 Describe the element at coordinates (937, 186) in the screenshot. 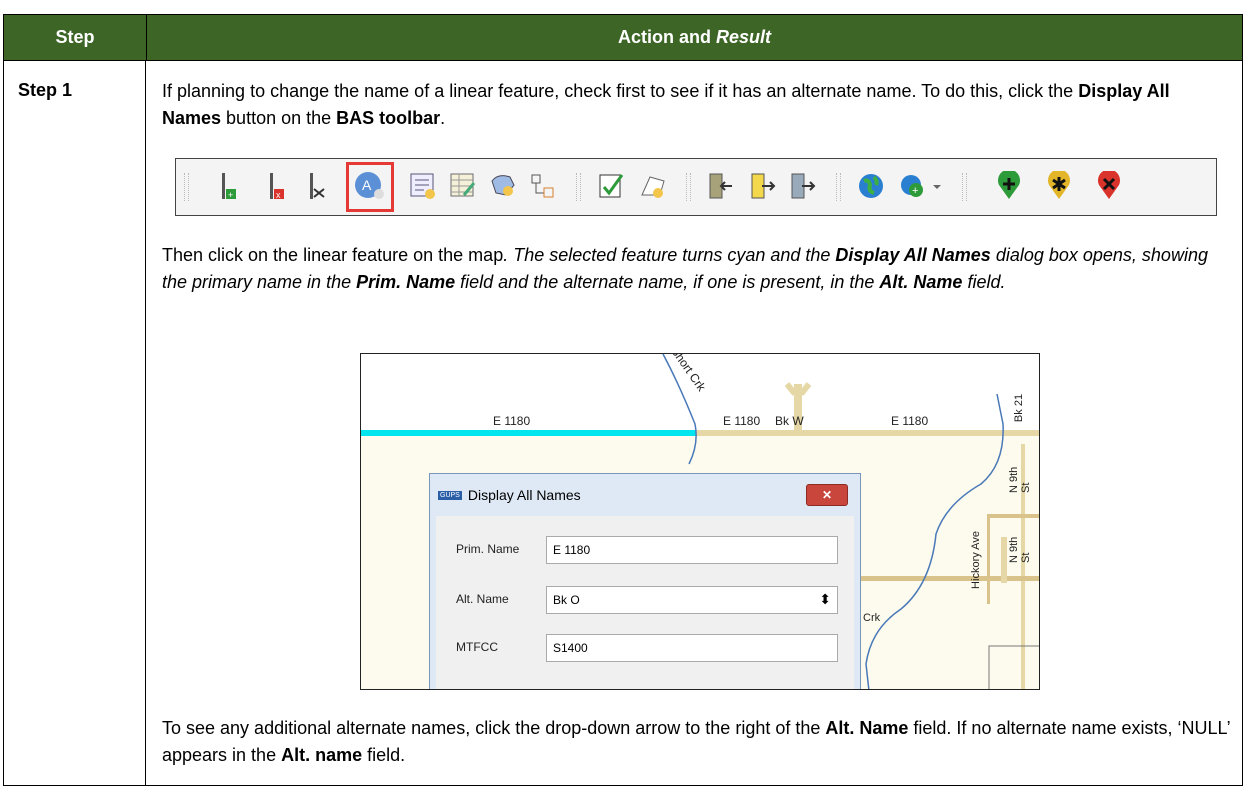

I see `chevron-down-icon` at that location.